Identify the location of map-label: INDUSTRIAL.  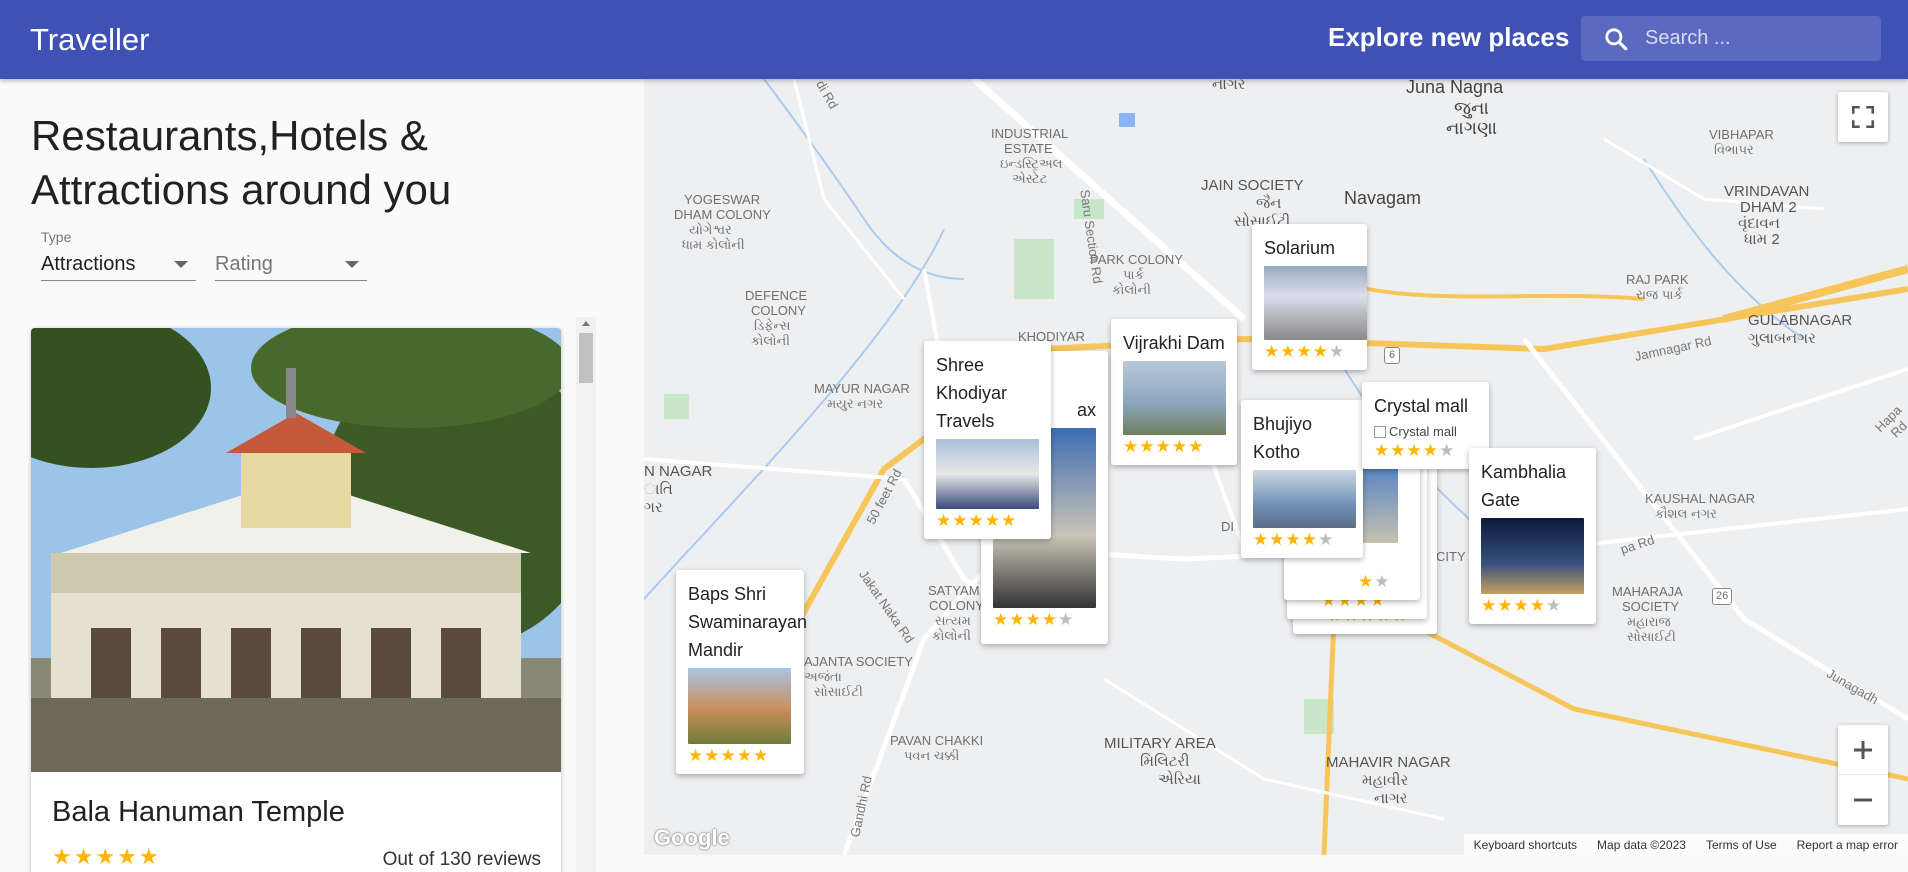
(1030, 133).